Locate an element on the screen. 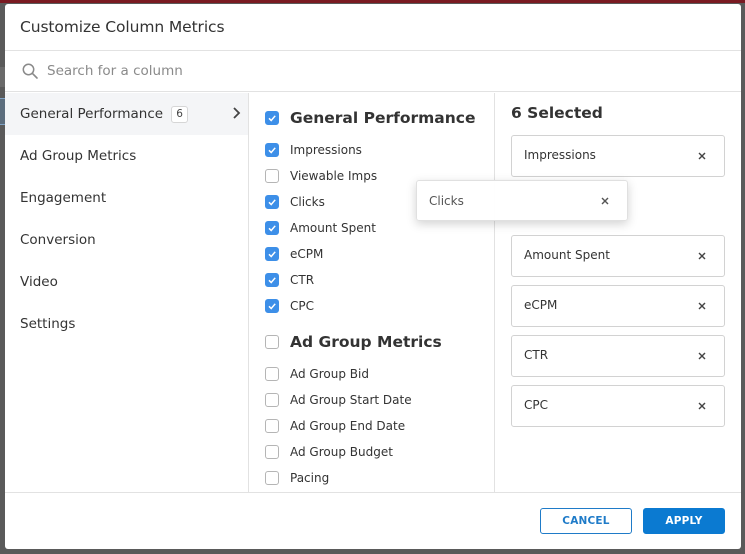  option-label: Ad Group Bid is located at coordinates (329, 374).